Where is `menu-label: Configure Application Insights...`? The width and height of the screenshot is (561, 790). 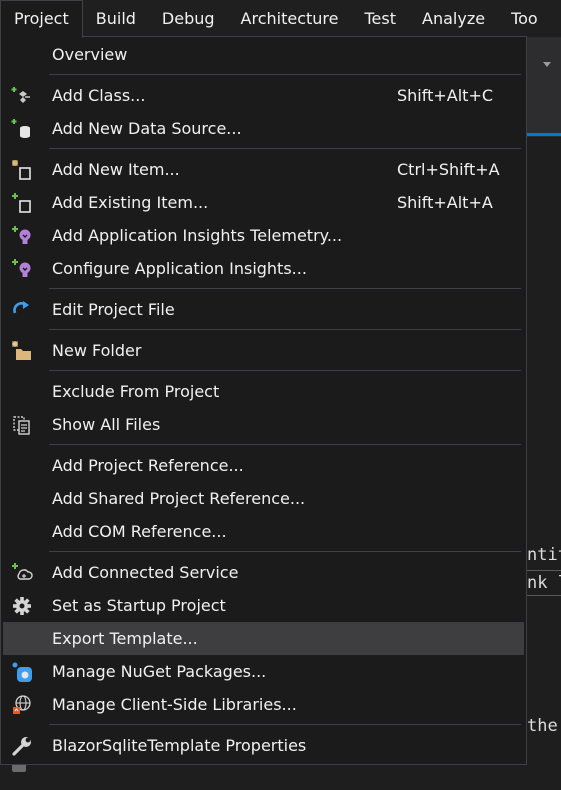 menu-label: Configure Application Insights... is located at coordinates (179, 268).